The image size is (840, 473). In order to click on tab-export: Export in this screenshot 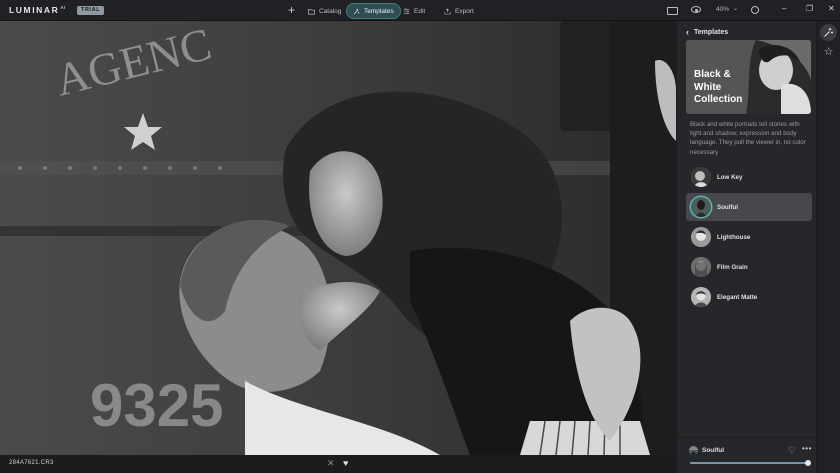, I will do `click(459, 11)`.